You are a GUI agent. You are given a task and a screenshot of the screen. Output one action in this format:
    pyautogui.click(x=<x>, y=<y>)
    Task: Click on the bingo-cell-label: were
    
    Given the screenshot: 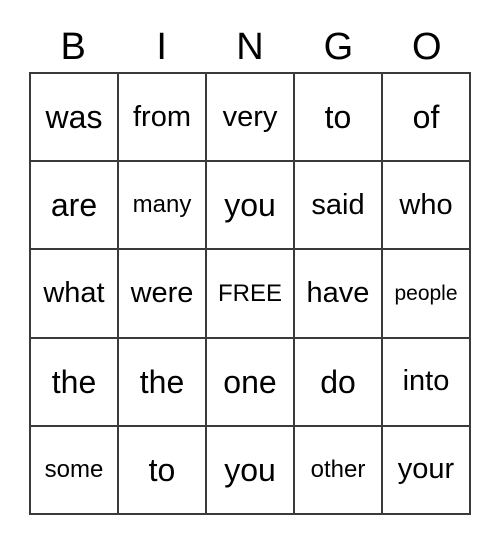 What is the action you would take?
    pyautogui.click(x=162, y=293)
    